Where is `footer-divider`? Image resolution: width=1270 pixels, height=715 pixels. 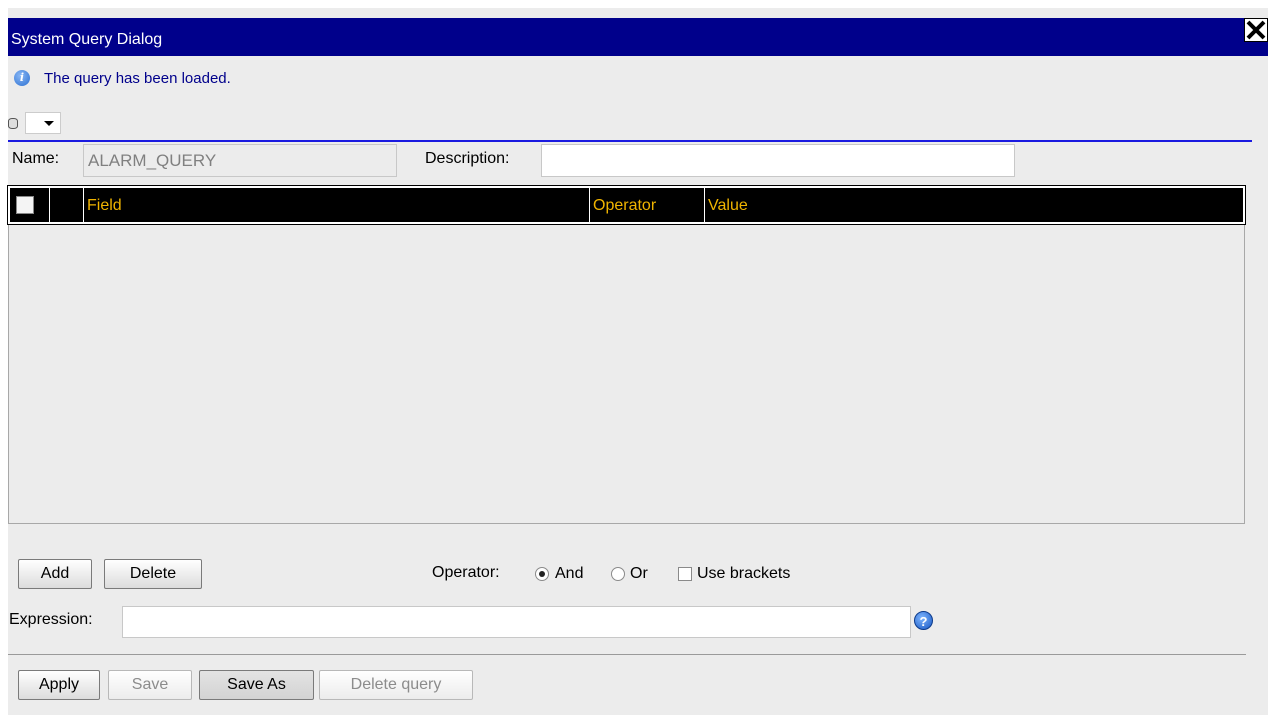
footer-divider is located at coordinates (627, 654).